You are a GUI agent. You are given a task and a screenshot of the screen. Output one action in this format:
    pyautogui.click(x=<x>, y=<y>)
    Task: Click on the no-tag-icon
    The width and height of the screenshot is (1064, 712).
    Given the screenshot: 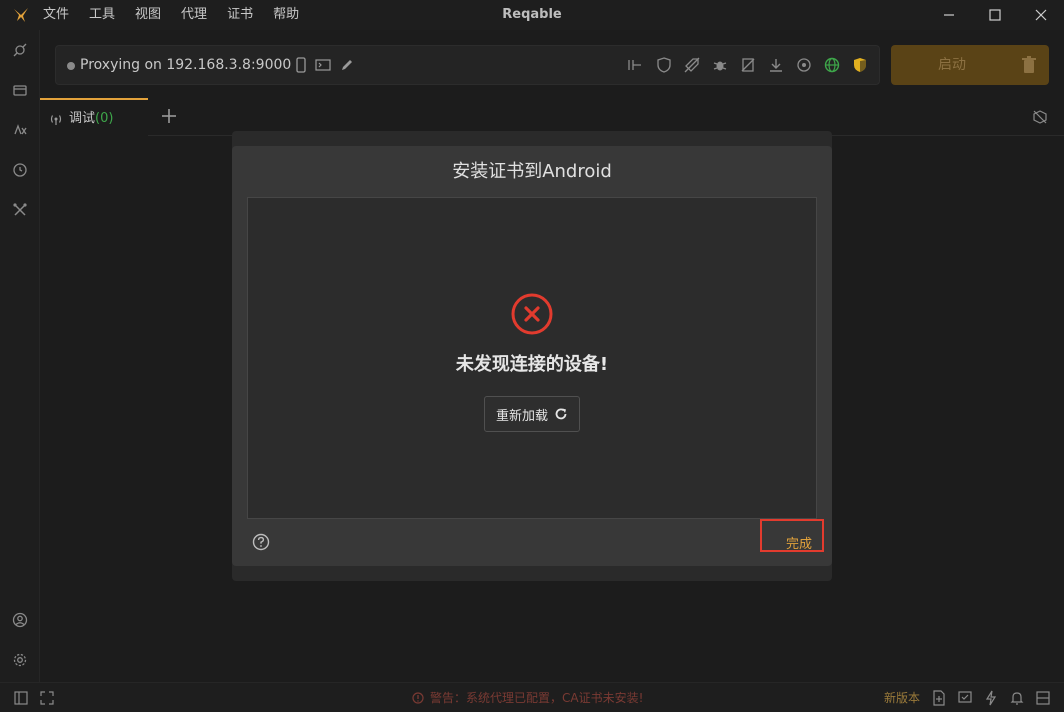 What is the action you would take?
    pyautogui.click(x=692, y=65)
    